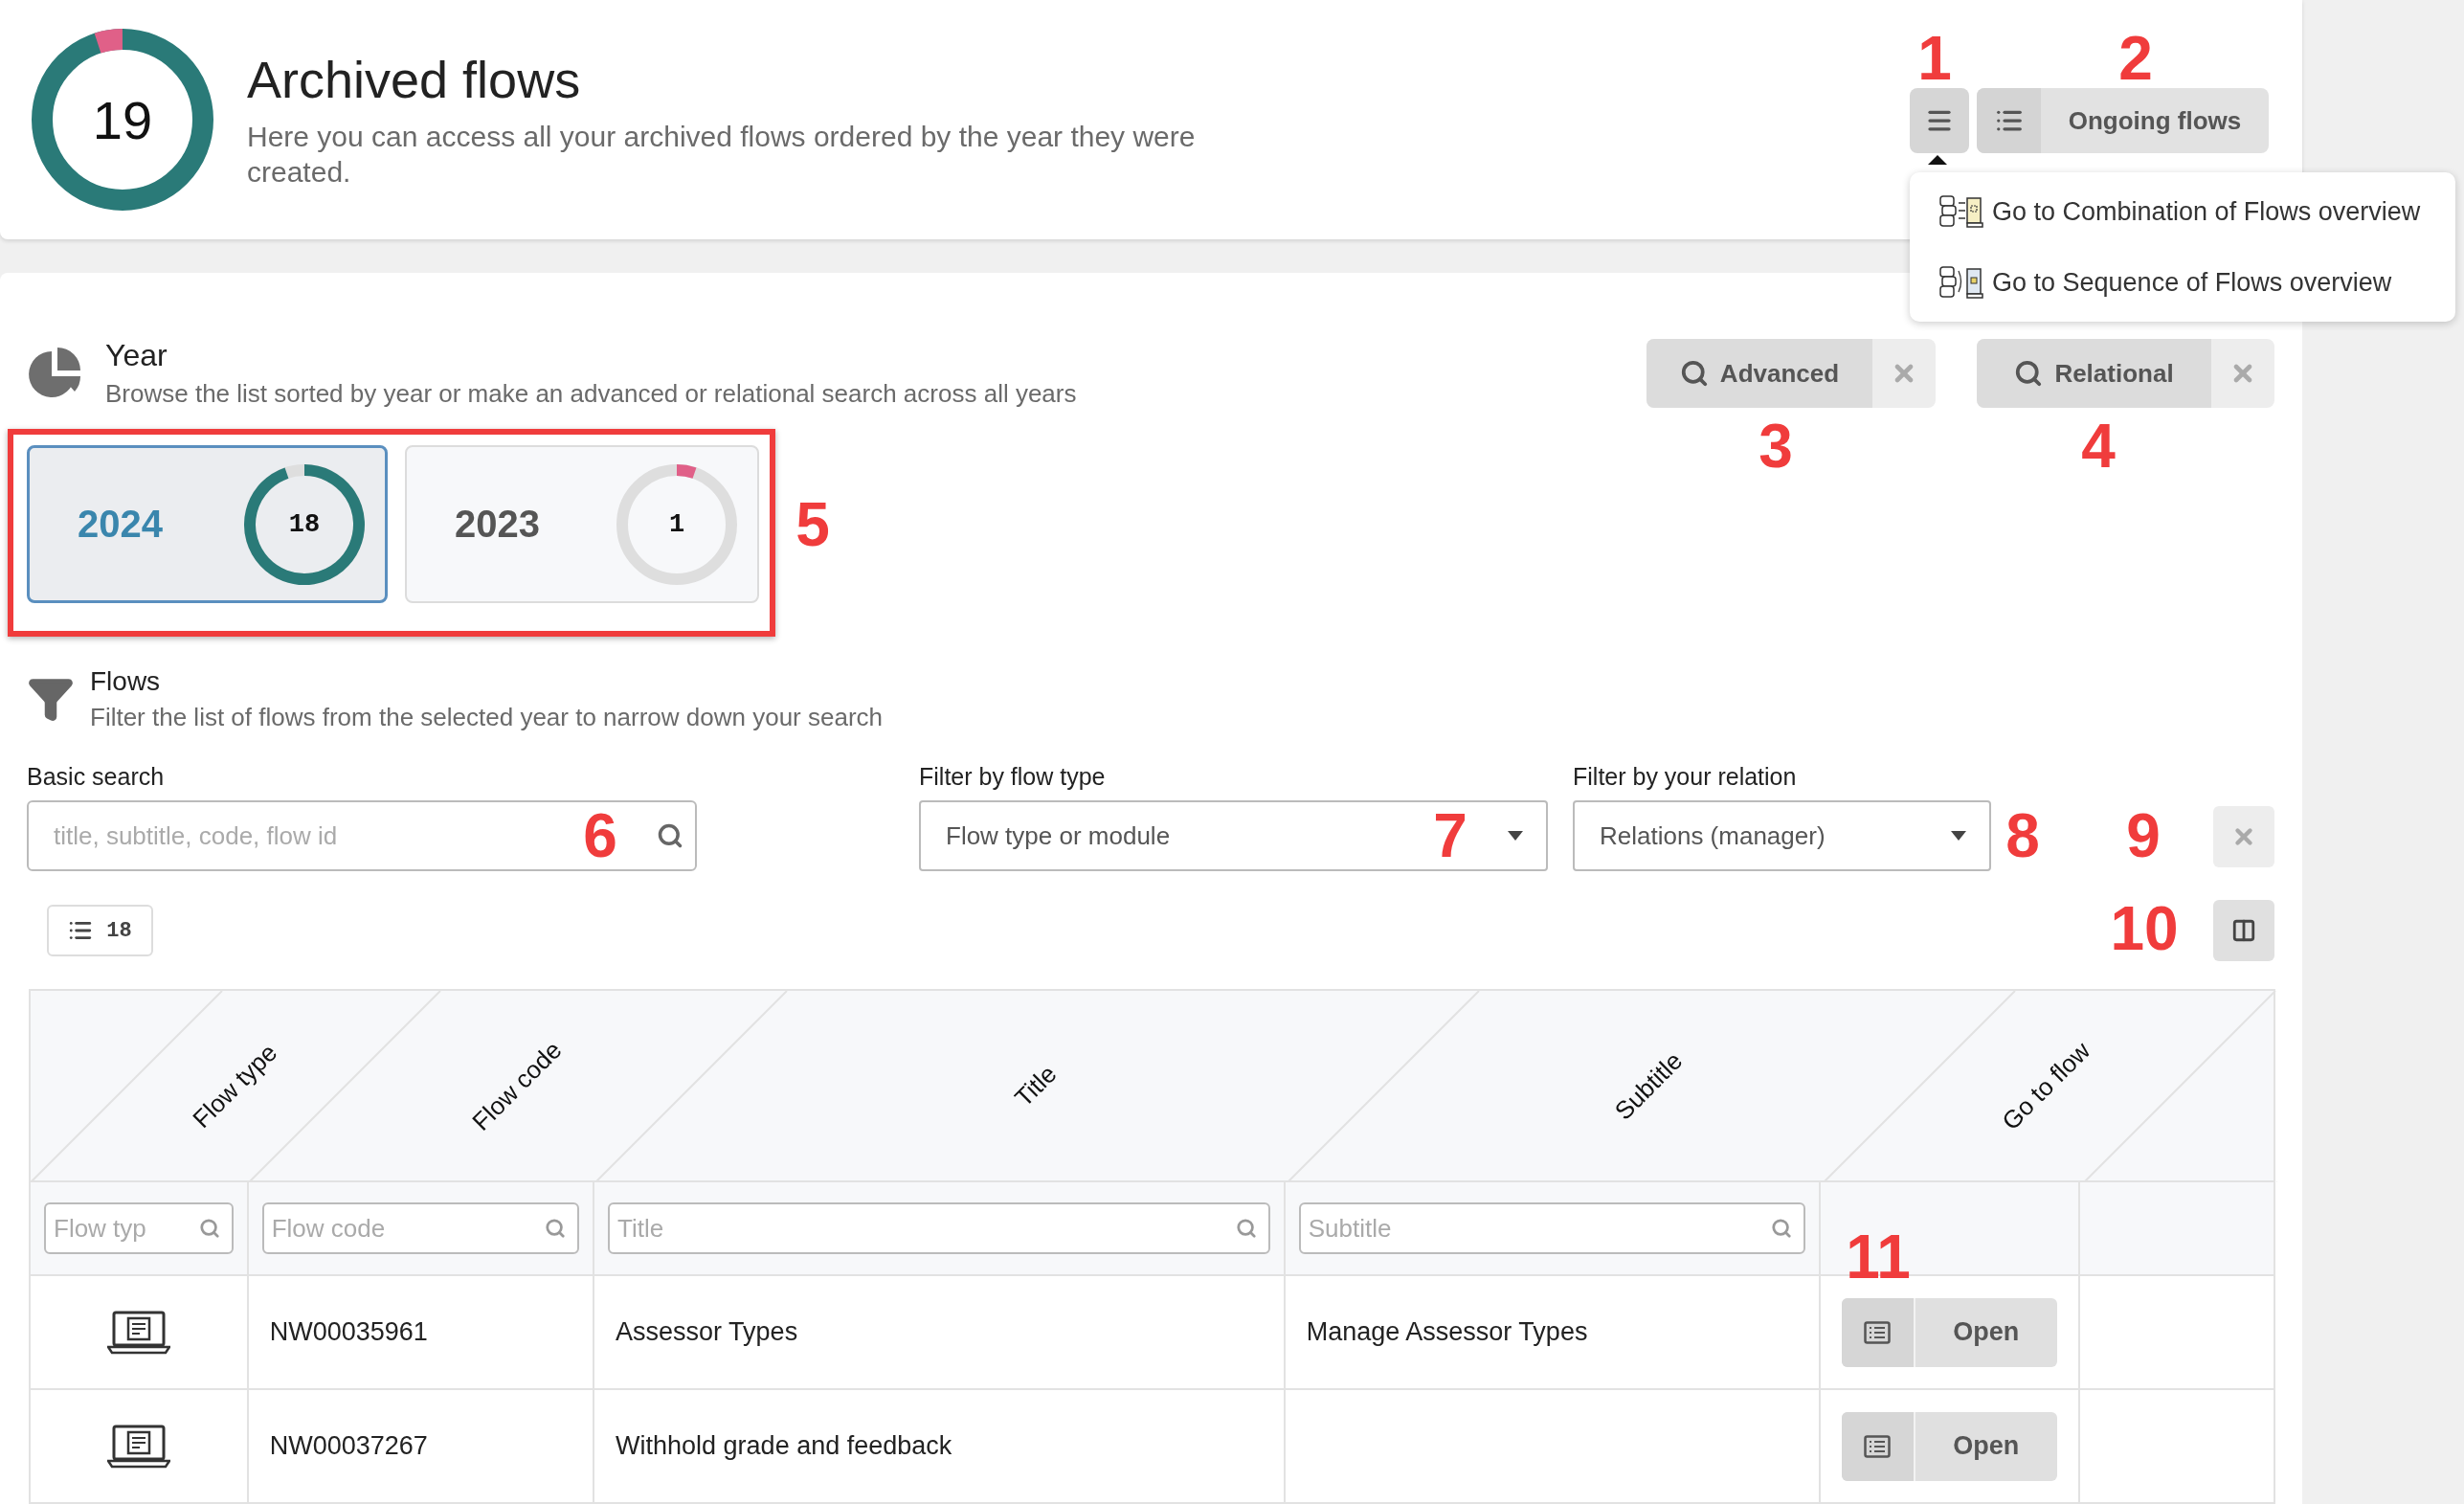 This screenshot has height=1504, width=2464. What do you see at coordinates (123, 120) in the screenshot?
I see `total-count: 19` at bounding box center [123, 120].